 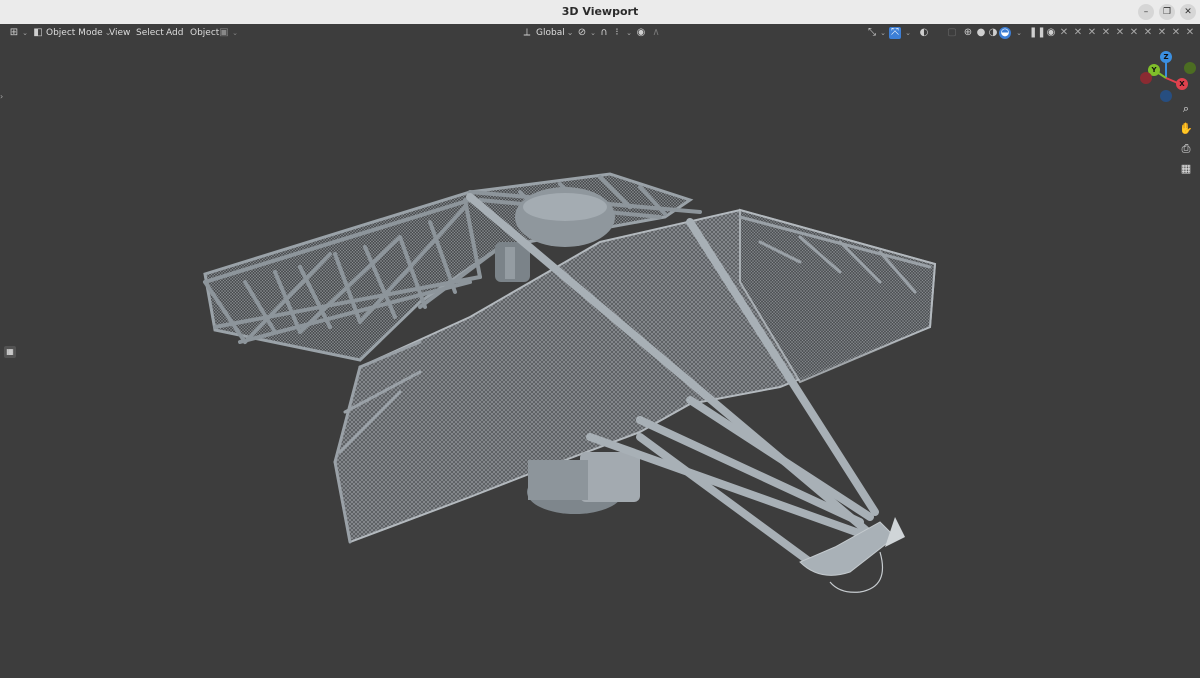 What do you see at coordinates (1167, 12) in the screenshot?
I see `maximize-button: ❐` at bounding box center [1167, 12].